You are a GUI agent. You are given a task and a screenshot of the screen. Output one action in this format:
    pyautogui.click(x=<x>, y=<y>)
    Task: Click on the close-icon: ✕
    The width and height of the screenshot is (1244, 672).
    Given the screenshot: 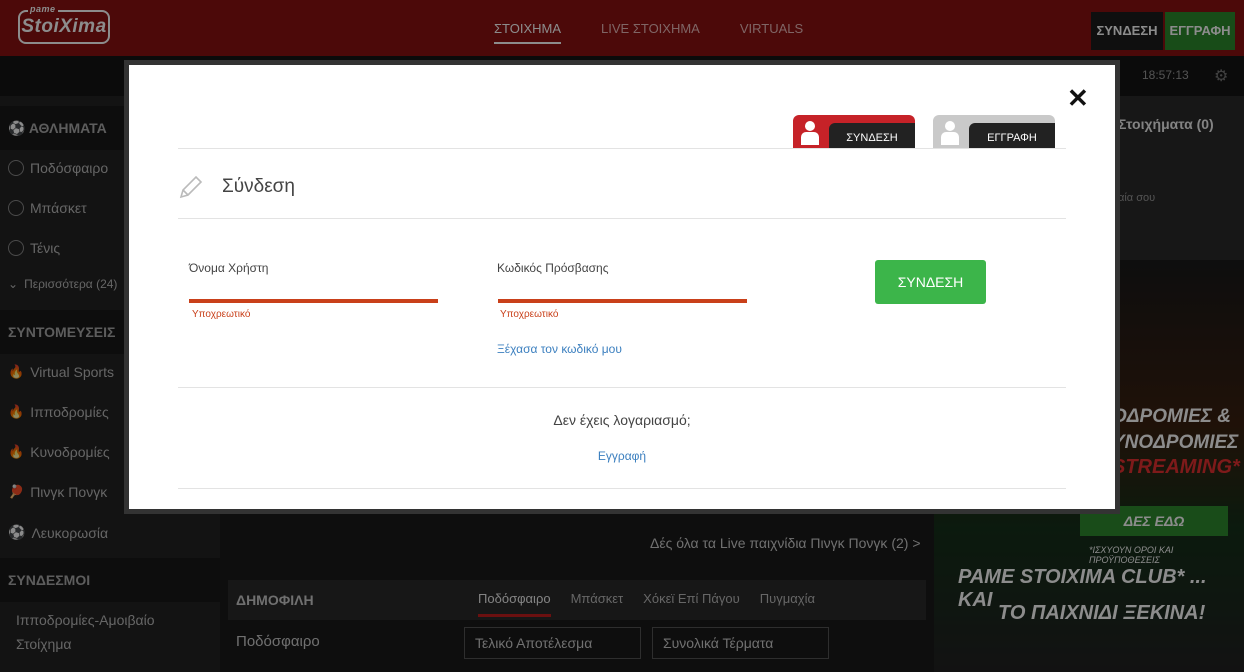 What is the action you would take?
    pyautogui.click(x=1078, y=98)
    